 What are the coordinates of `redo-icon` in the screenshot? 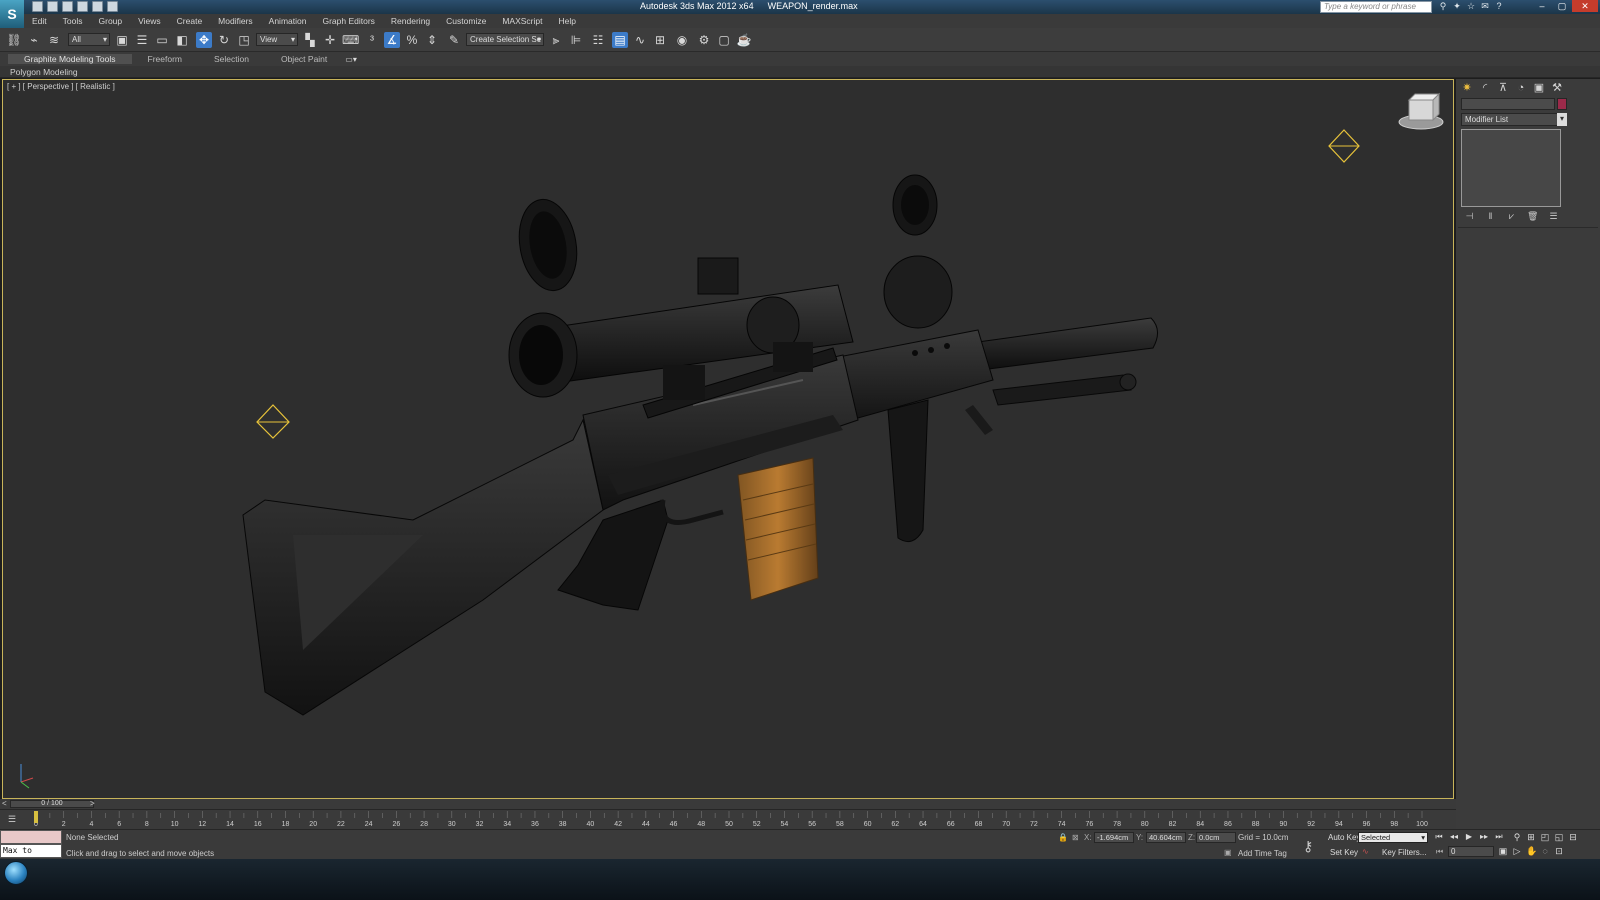 It's located at (97, 6).